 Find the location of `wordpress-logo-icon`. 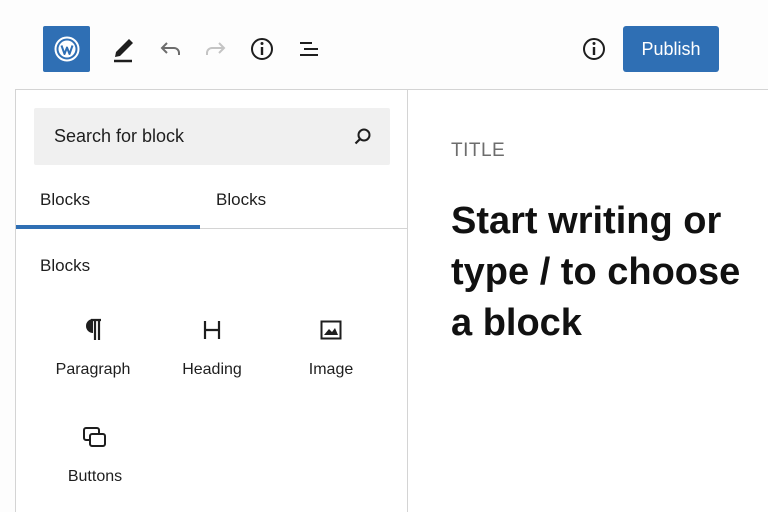

wordpress-logo-icon is located at coordinates (66, 49).